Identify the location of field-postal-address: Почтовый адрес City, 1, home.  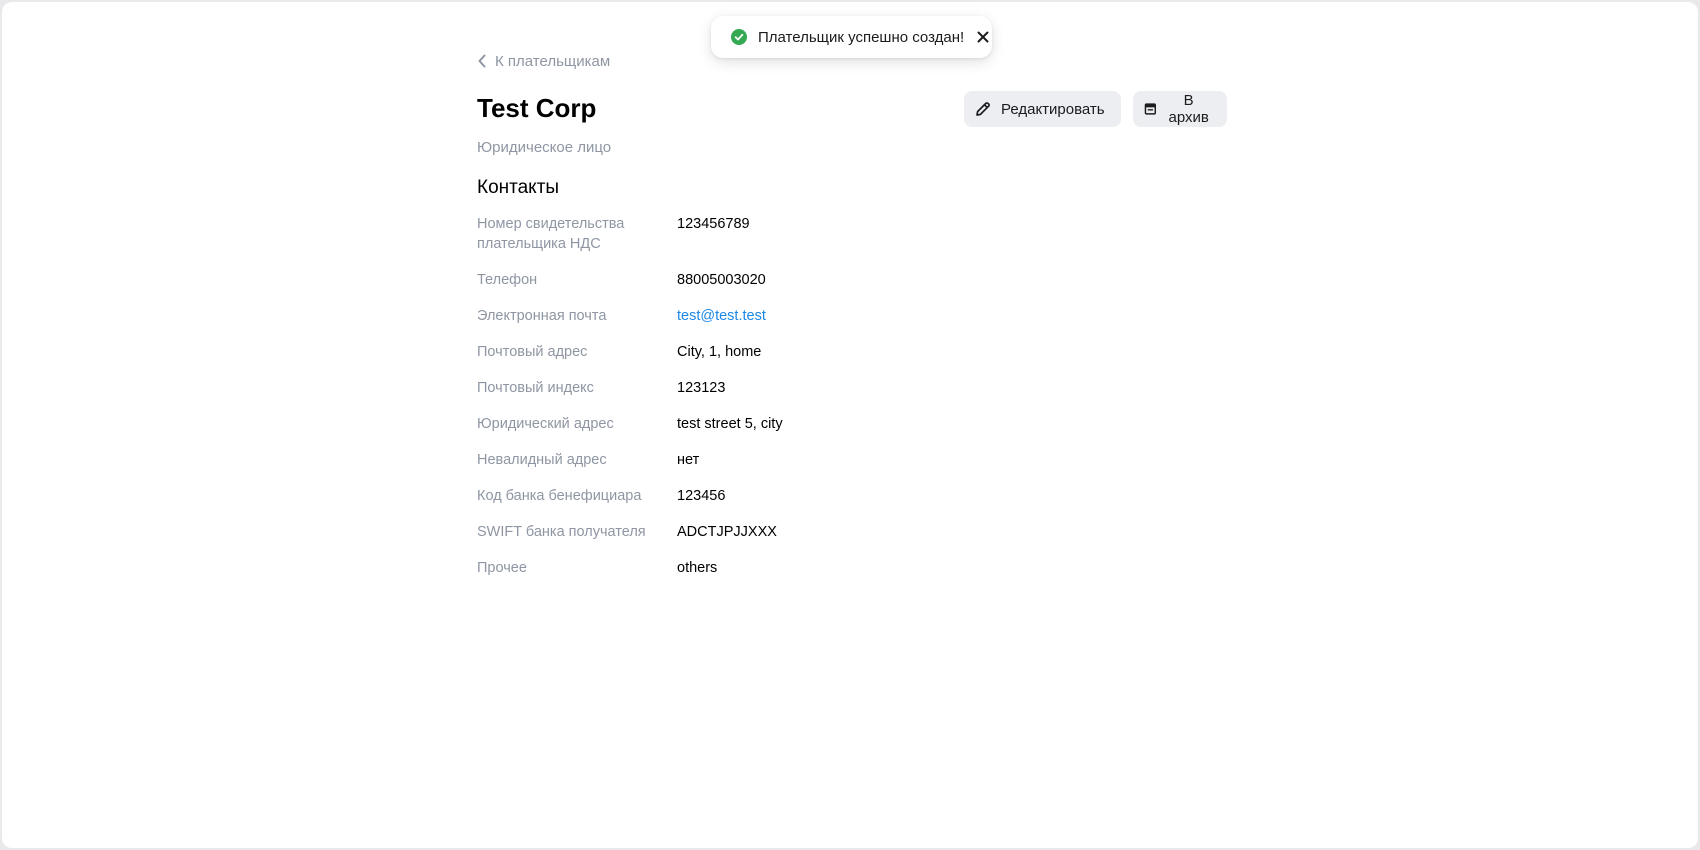
(727, 352).